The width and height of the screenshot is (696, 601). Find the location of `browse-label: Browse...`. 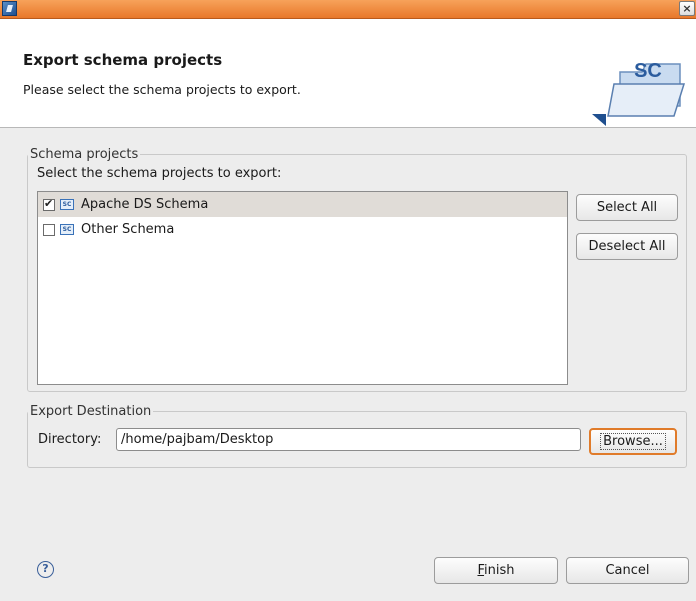

browse-label: Browse... is located at coordinates (633, 441).